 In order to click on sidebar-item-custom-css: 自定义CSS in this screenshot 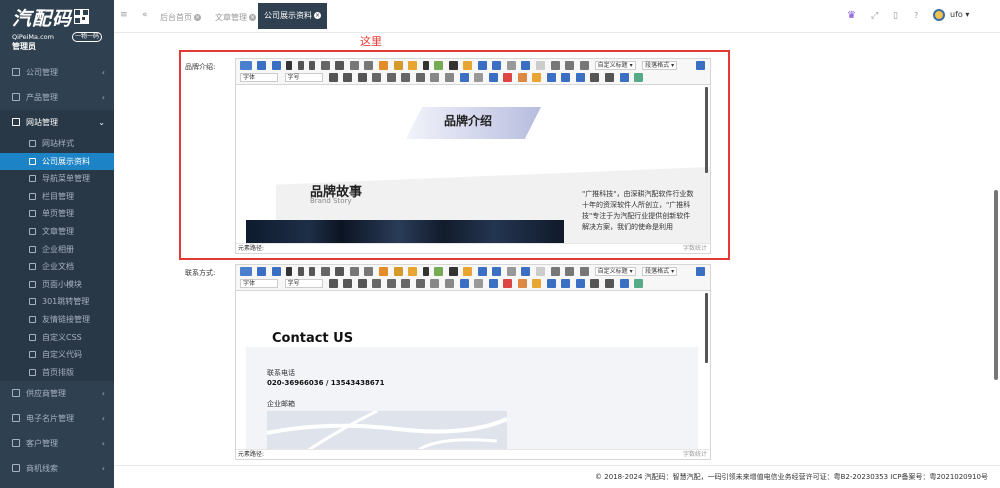, I will do `click(57, 338)`.